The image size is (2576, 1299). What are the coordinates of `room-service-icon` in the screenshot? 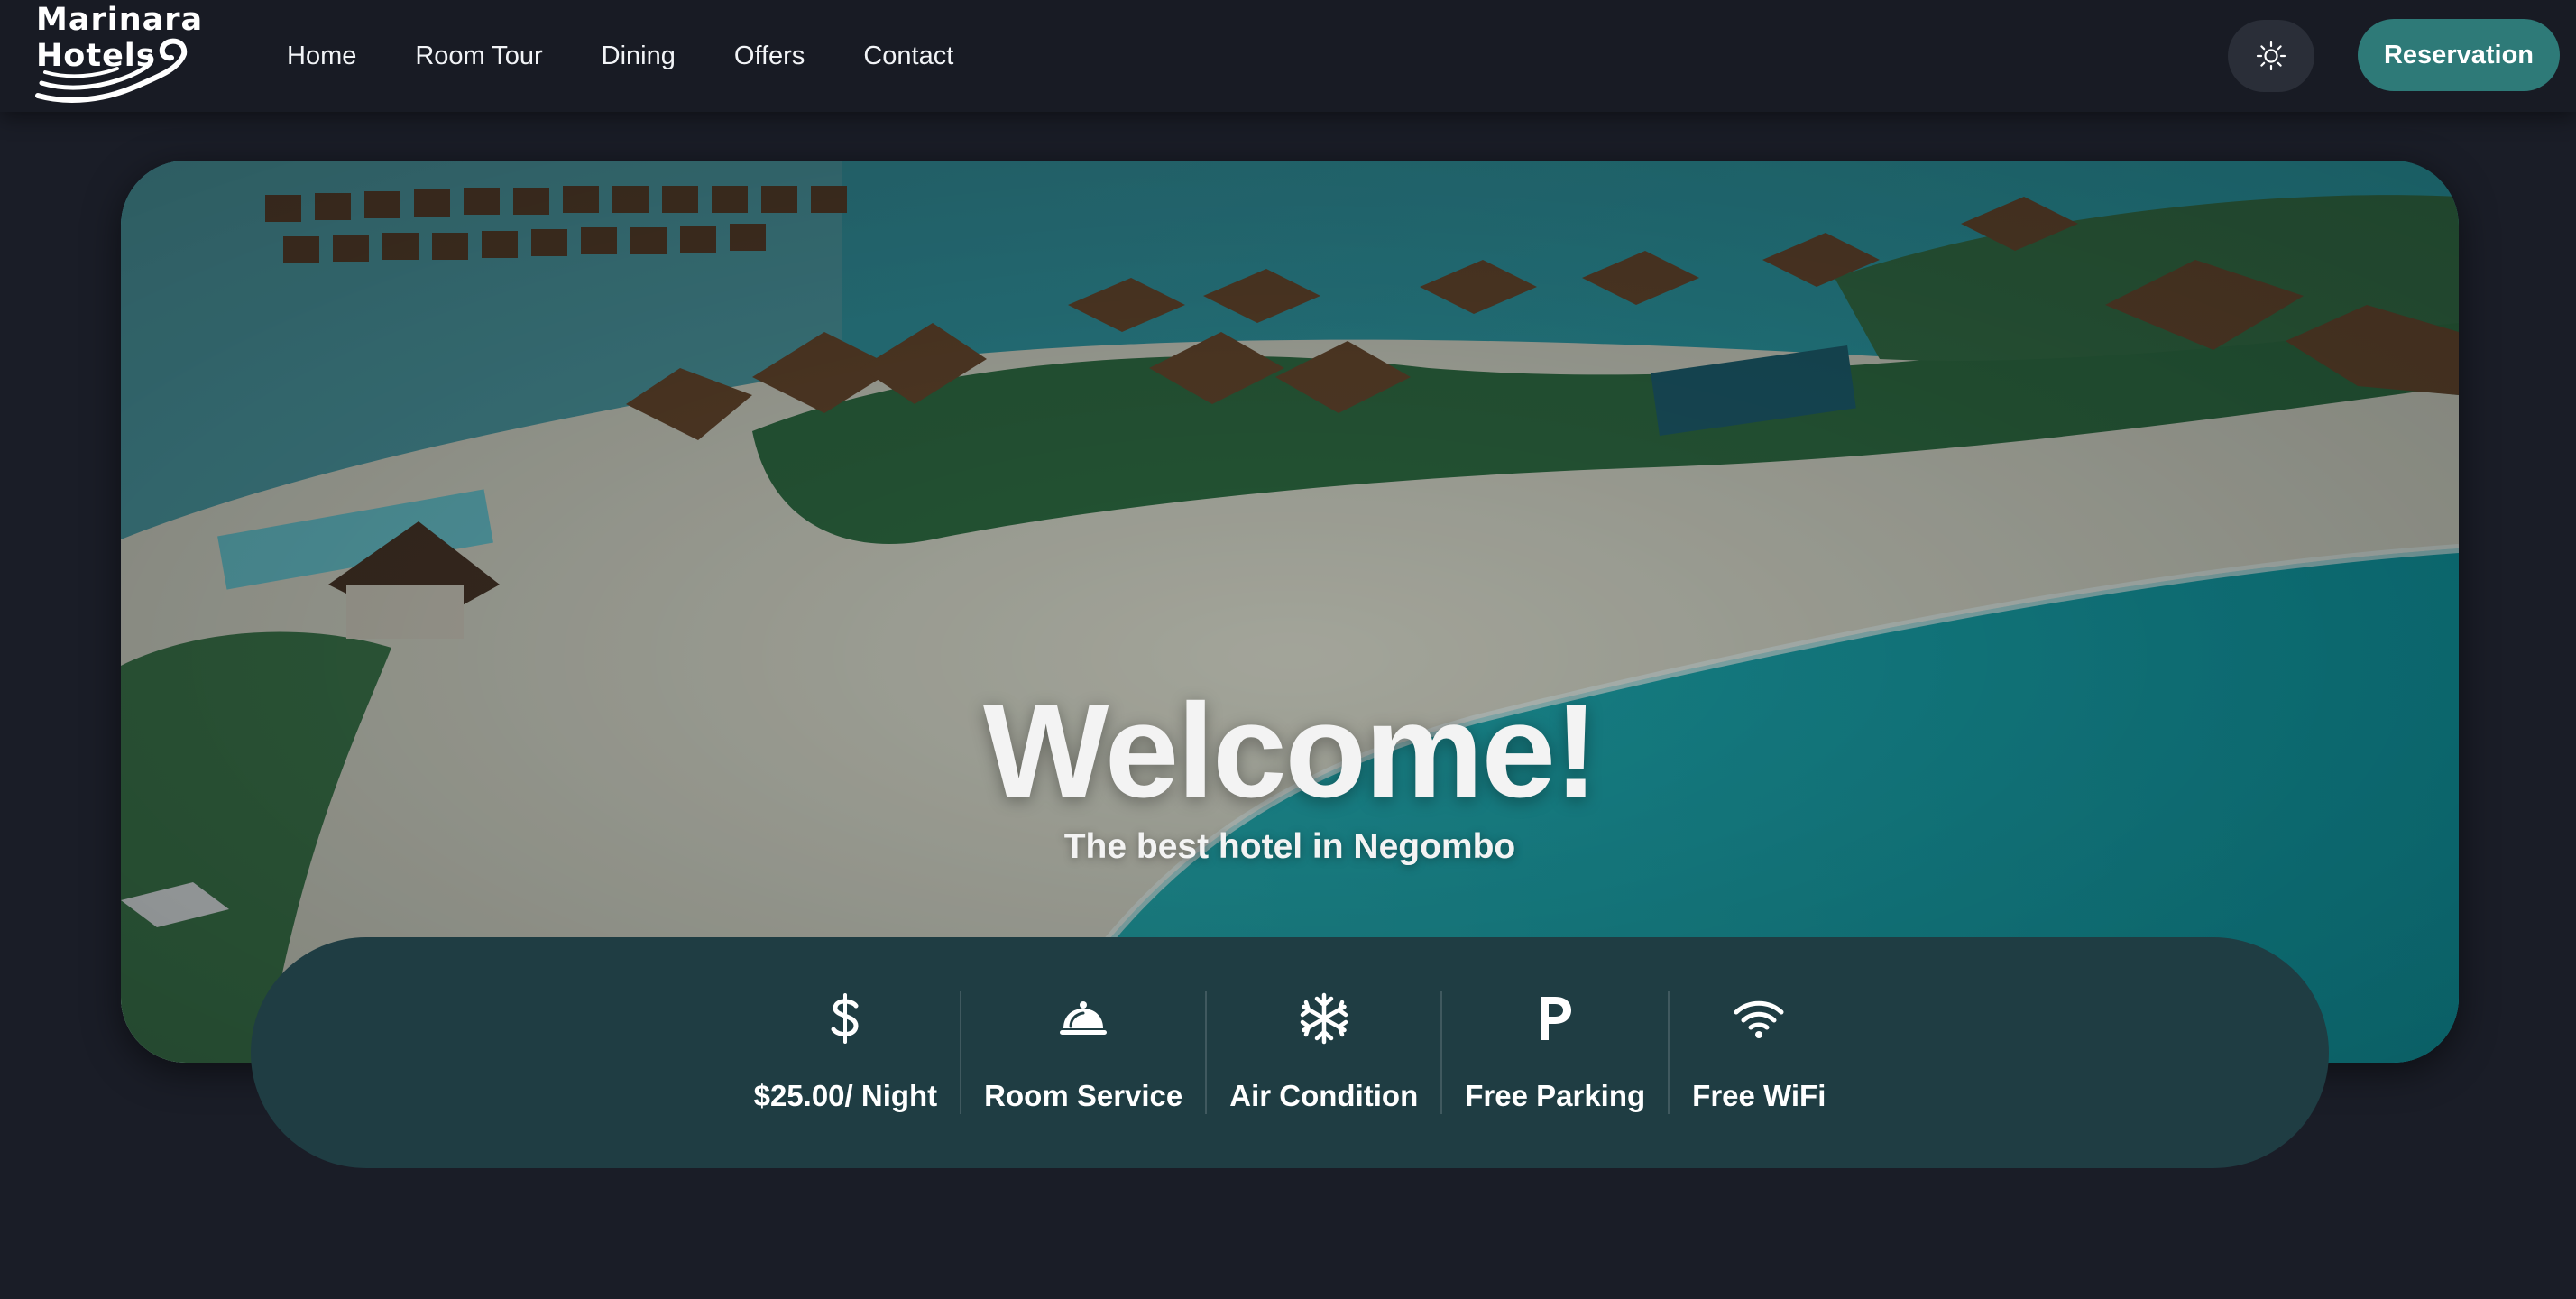 It's located at (1083, 1018).